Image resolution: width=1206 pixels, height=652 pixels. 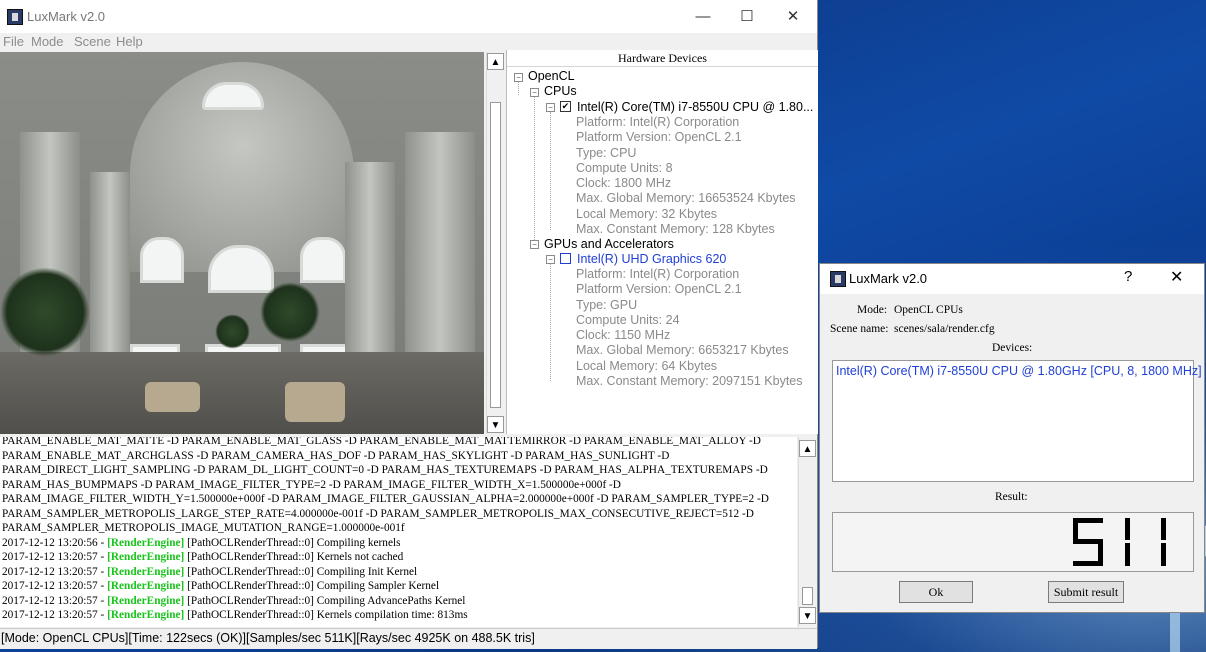 I want to click on tree-node-cpus: CPUs, so click(x=560, y=91).